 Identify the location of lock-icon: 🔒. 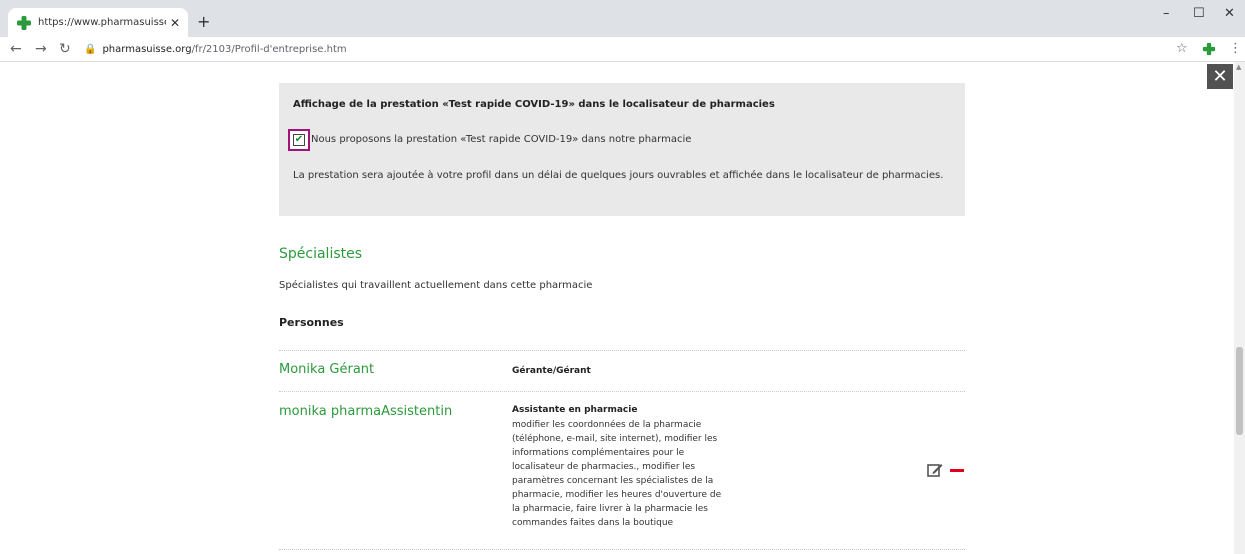
(90, 49).